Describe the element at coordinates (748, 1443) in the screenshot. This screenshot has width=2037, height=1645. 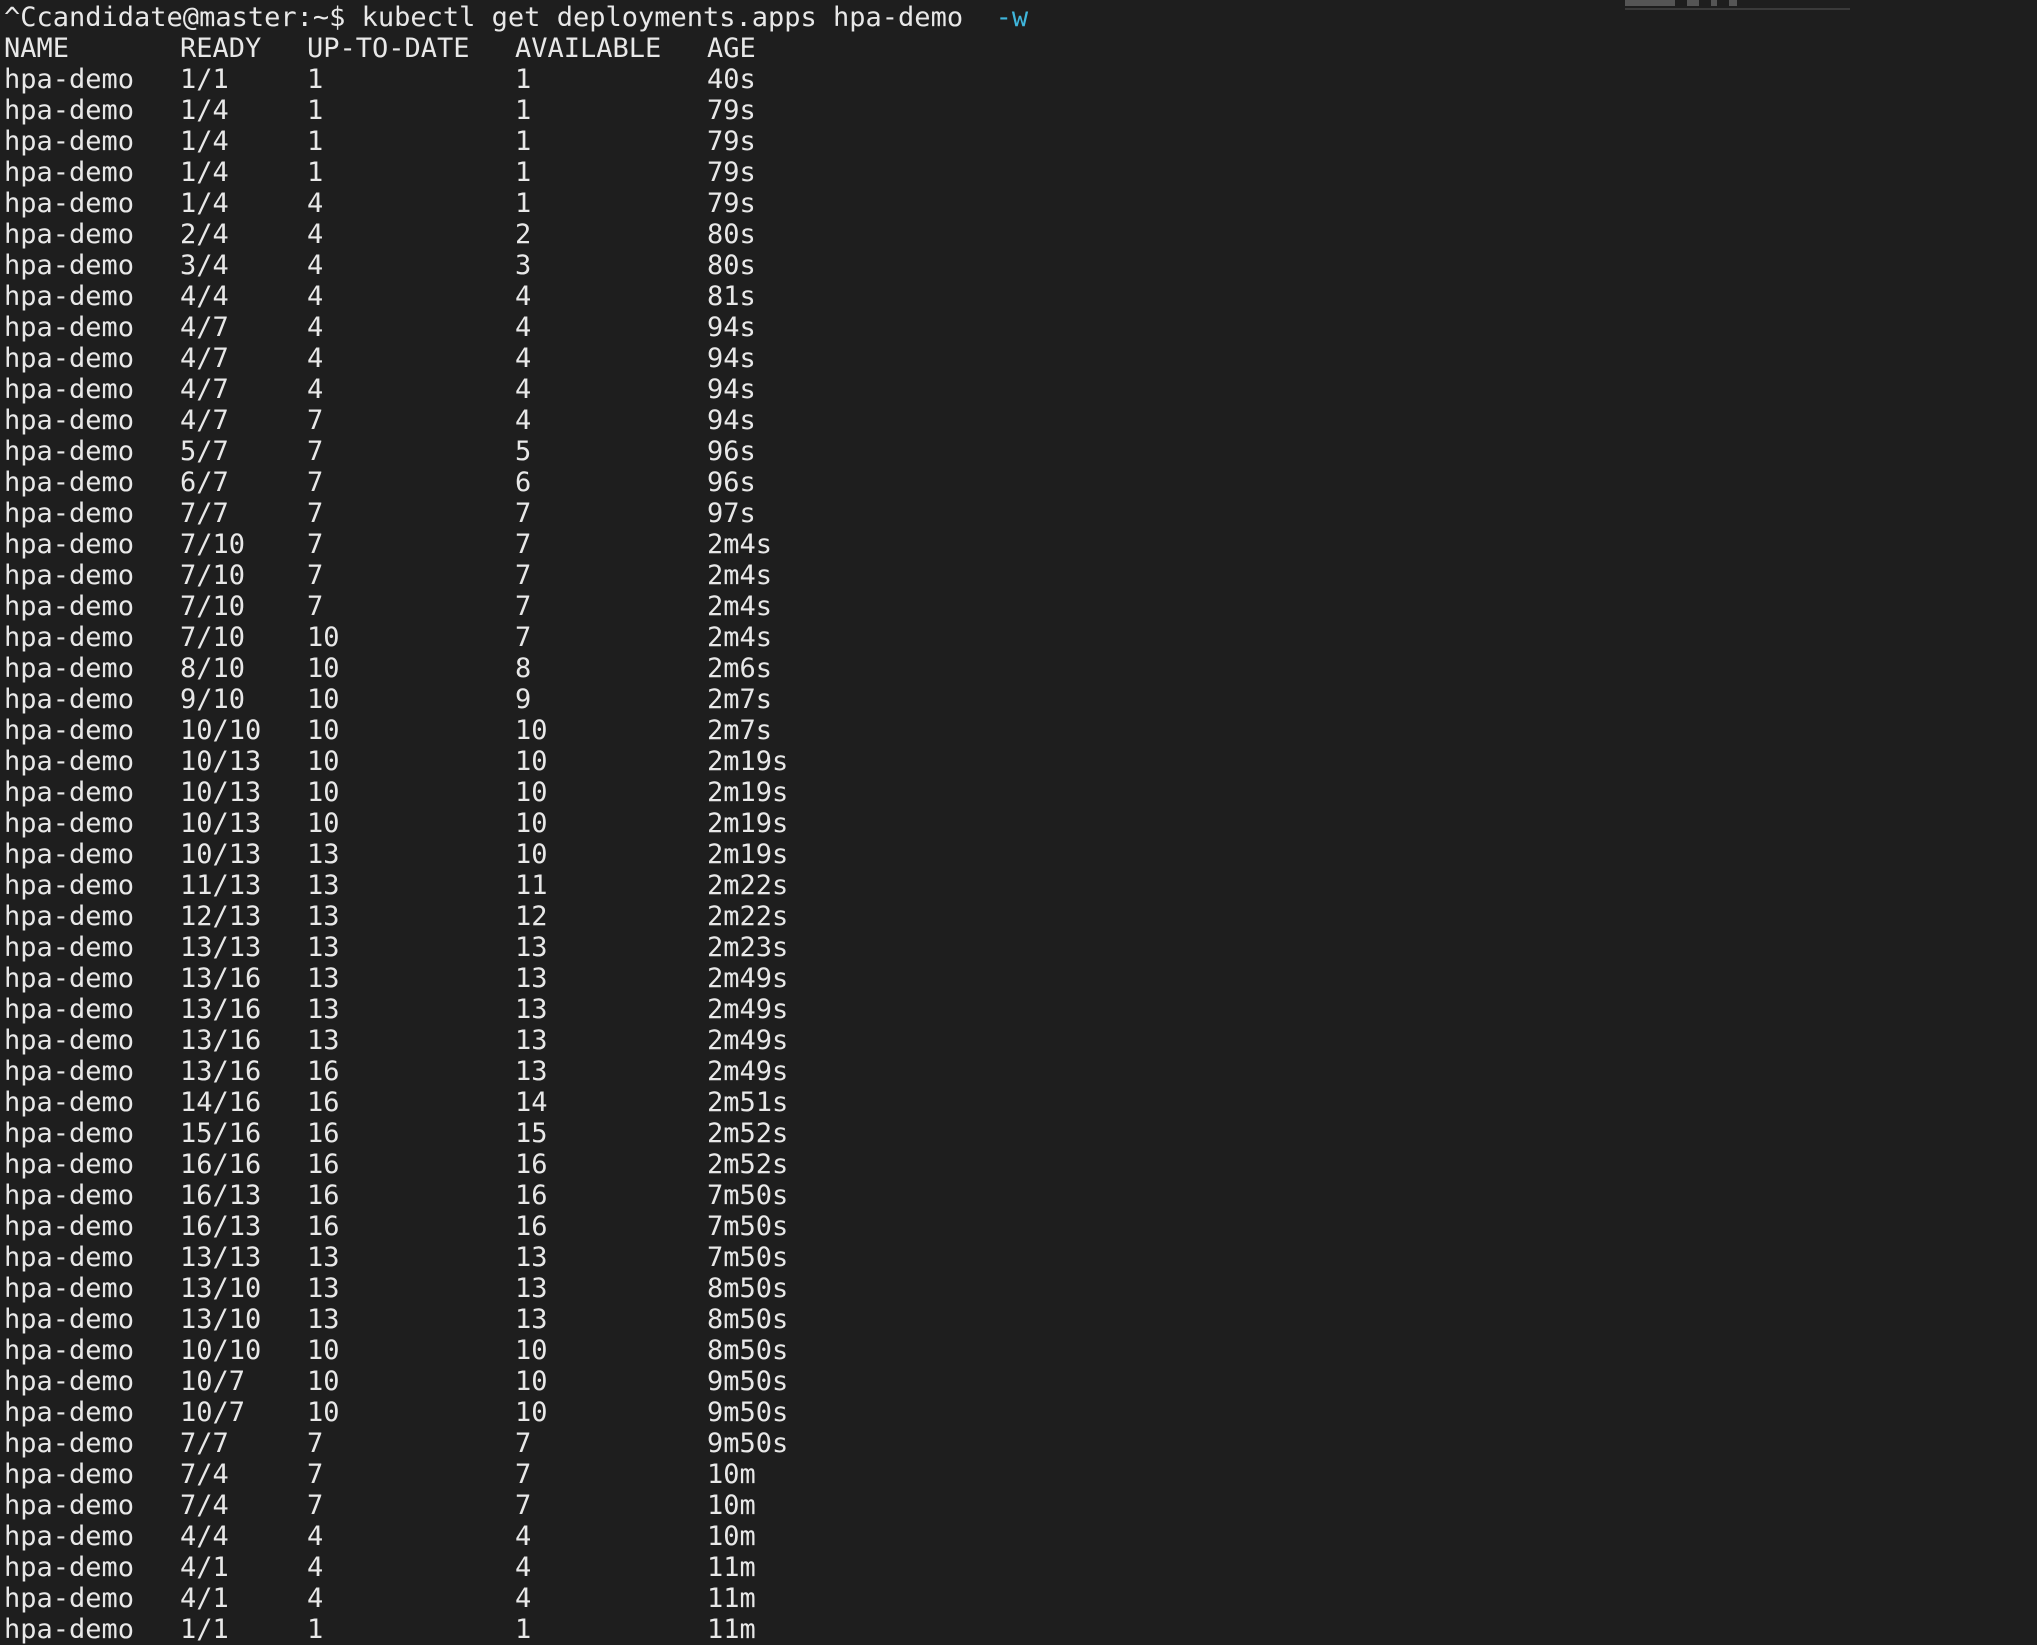
I see `row-age: 9m50s` at that location.